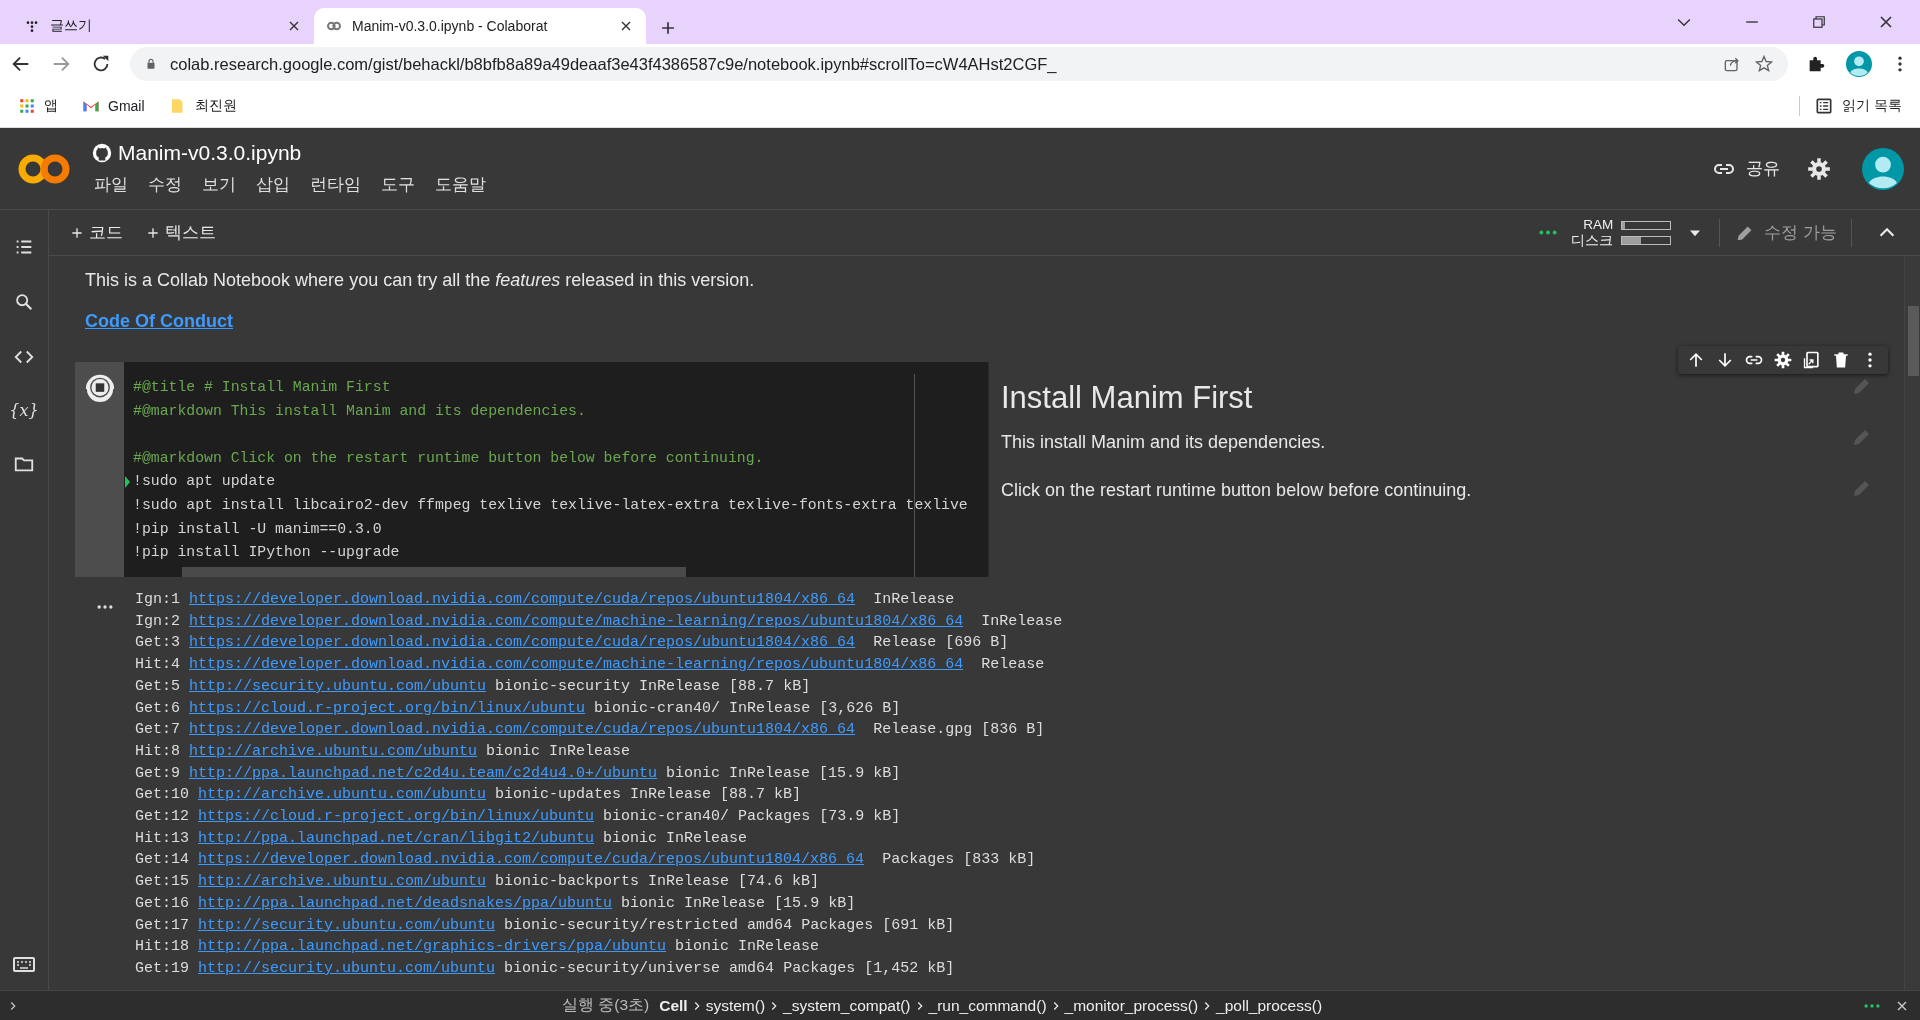 This screenshot has width=1920, height=1020. I want to click on code-editor, so click(556, 469).